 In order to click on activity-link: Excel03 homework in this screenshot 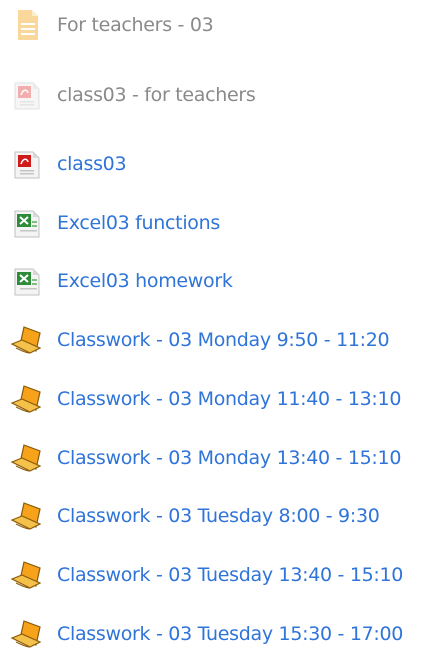, I will do `click(145, 281)`.